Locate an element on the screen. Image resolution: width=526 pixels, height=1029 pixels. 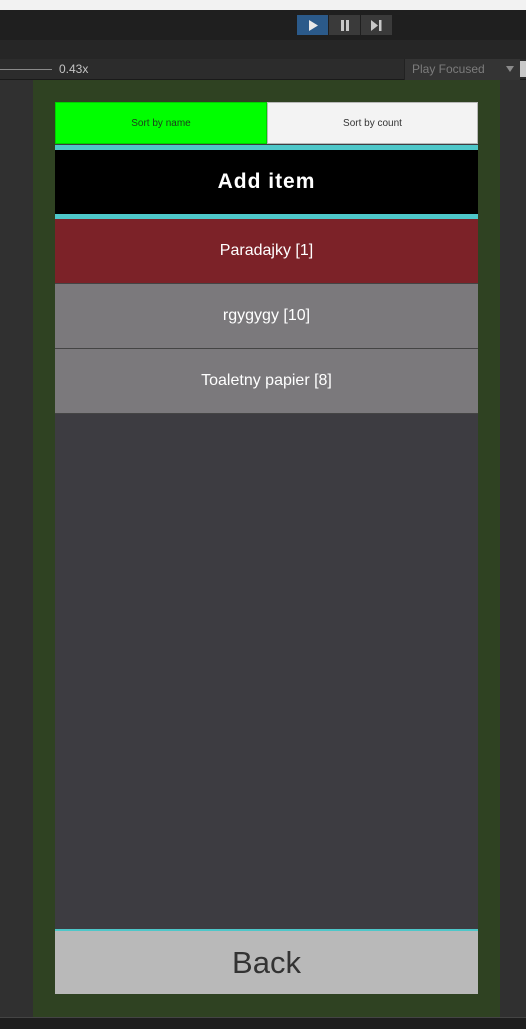
chevron-down-icon is located at coordinates (510, 69).